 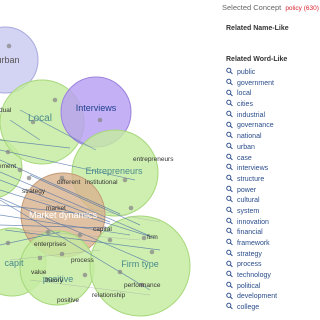 What do you see at coordinates (56, 208) in the screenshot?
I see `node-label: market` at bounding box center [56, 208].